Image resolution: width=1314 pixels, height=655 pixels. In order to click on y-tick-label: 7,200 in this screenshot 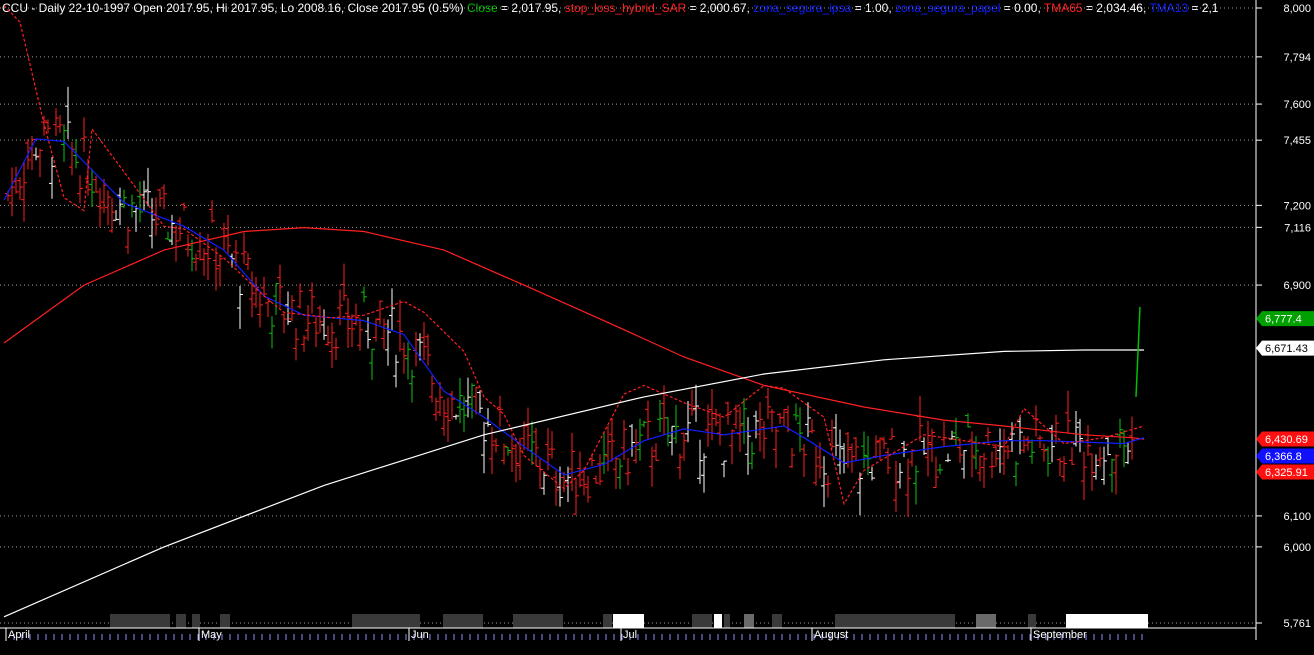, I will do `click(1297, 206)`.